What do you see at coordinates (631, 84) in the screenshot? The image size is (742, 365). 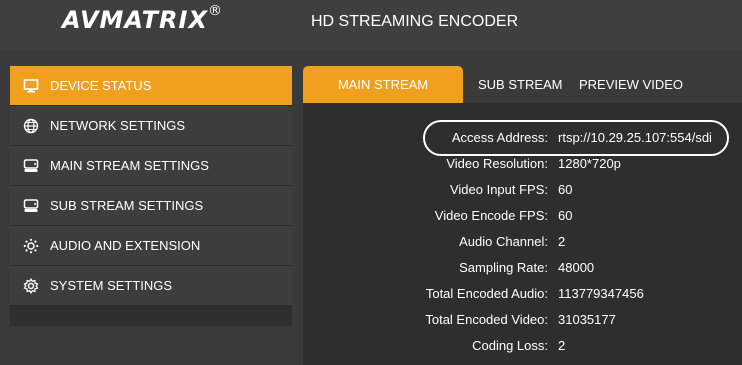 I see `tab-preview-video: PREVIEW VIDEO` at bounding box center [631, 84].